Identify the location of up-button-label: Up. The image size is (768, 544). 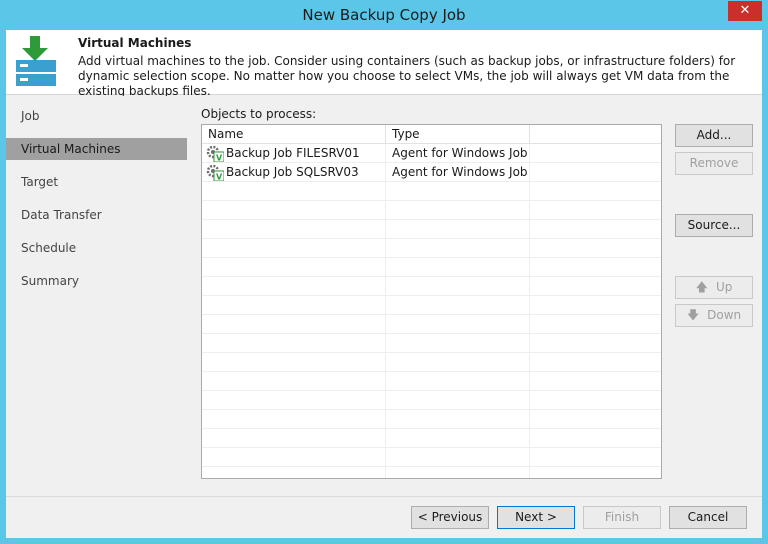
(724, 287).